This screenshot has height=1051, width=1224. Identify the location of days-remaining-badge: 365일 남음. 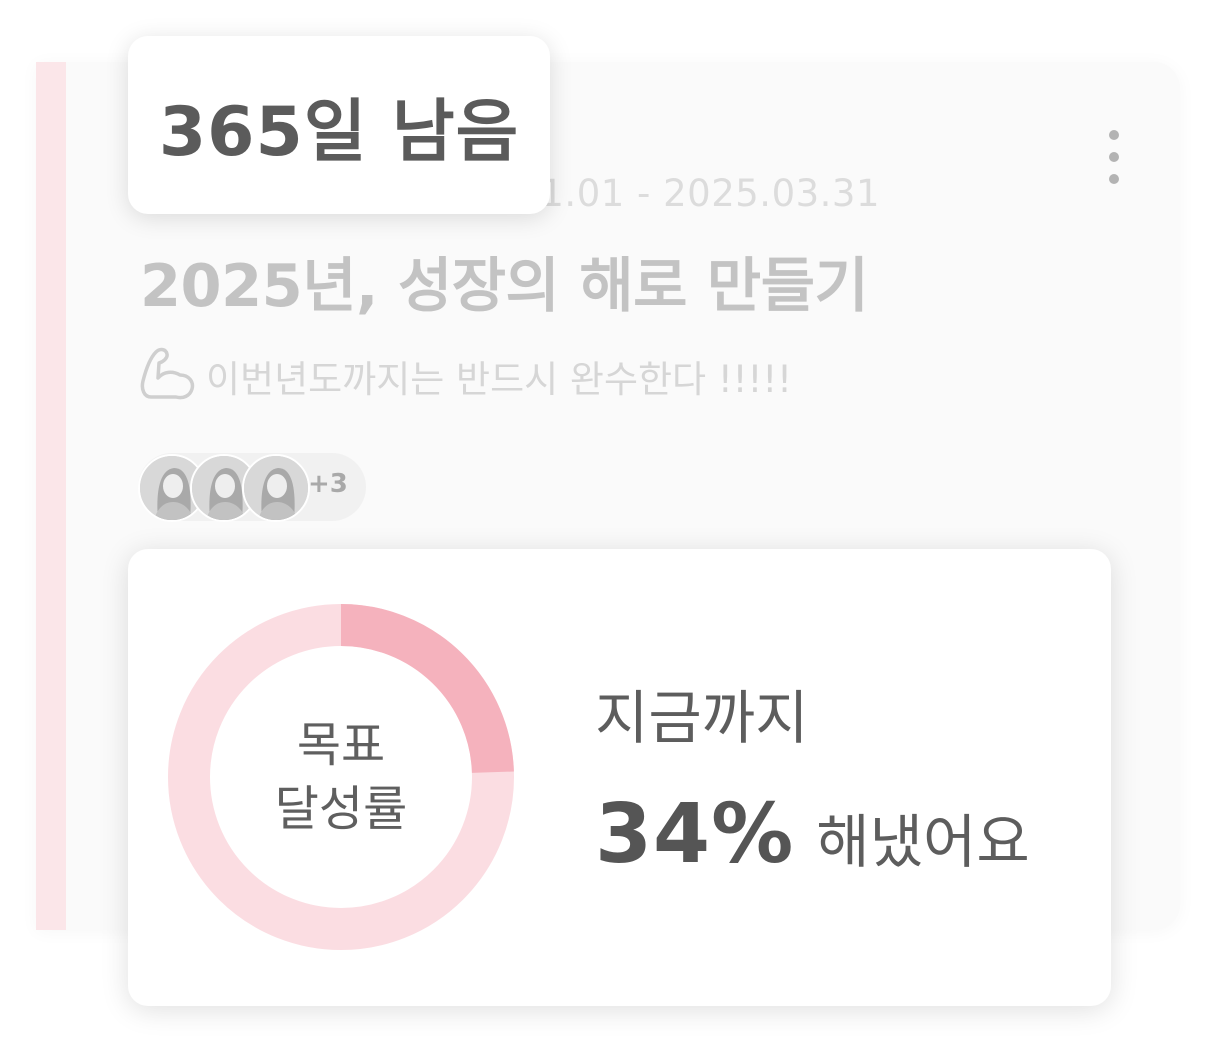
(339, 125).